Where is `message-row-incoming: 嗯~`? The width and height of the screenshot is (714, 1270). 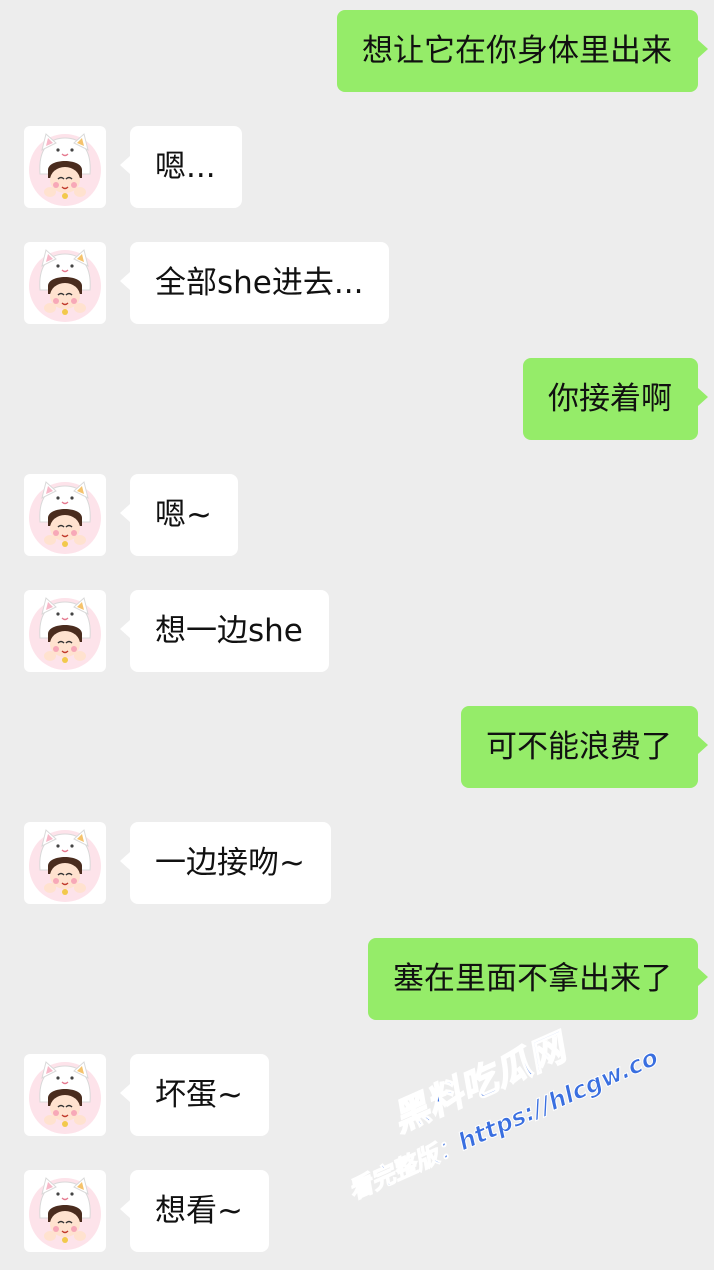 message-row-incoming: 嗯~ is located at coordinates (357, 515).